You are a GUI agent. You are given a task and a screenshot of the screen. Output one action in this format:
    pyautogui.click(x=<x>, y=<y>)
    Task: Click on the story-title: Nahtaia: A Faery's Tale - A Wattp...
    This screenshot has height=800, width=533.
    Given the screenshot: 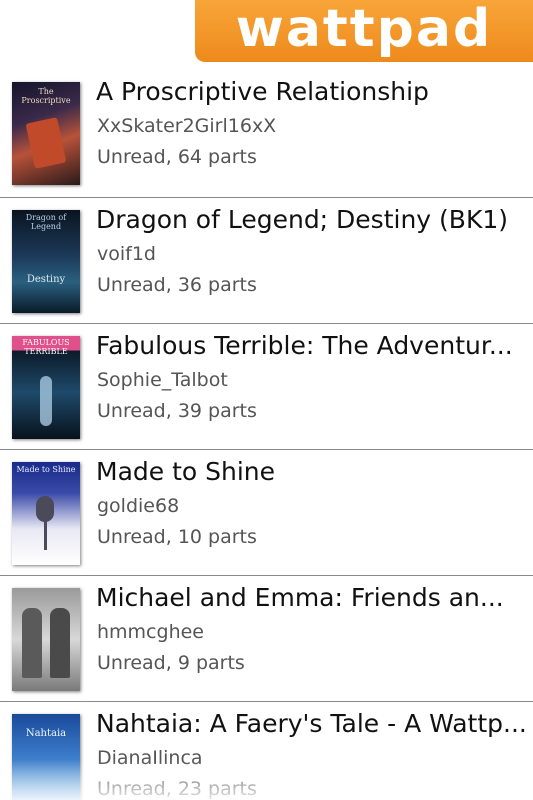 What is the action you would take?
    pyautogui.click(x=311, y=723)
    